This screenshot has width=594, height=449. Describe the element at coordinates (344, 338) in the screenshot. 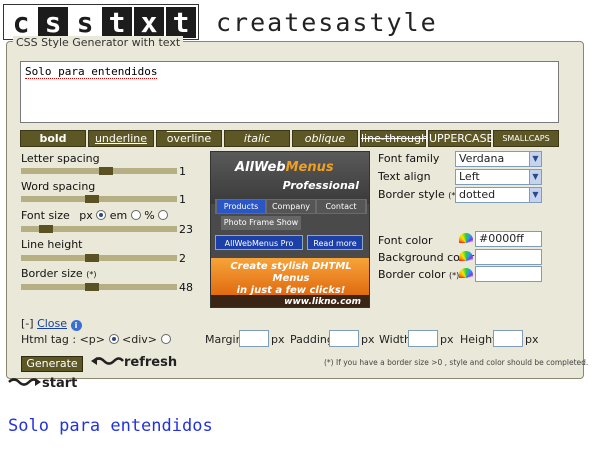

I see `padding-input` at that location.